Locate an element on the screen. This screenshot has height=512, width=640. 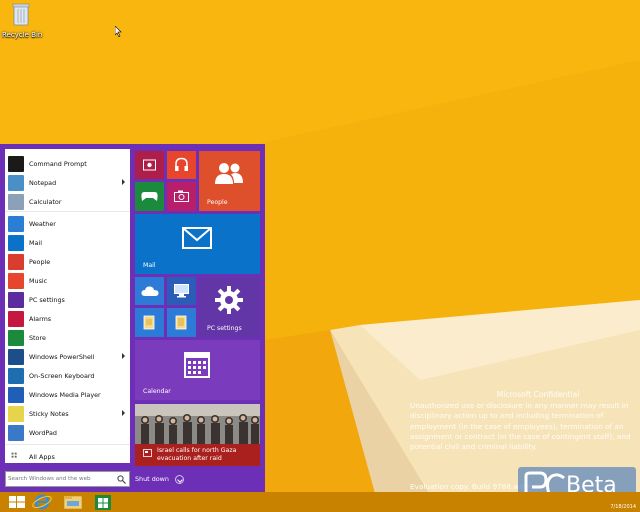
search-box is located at coordinates (67, 479).